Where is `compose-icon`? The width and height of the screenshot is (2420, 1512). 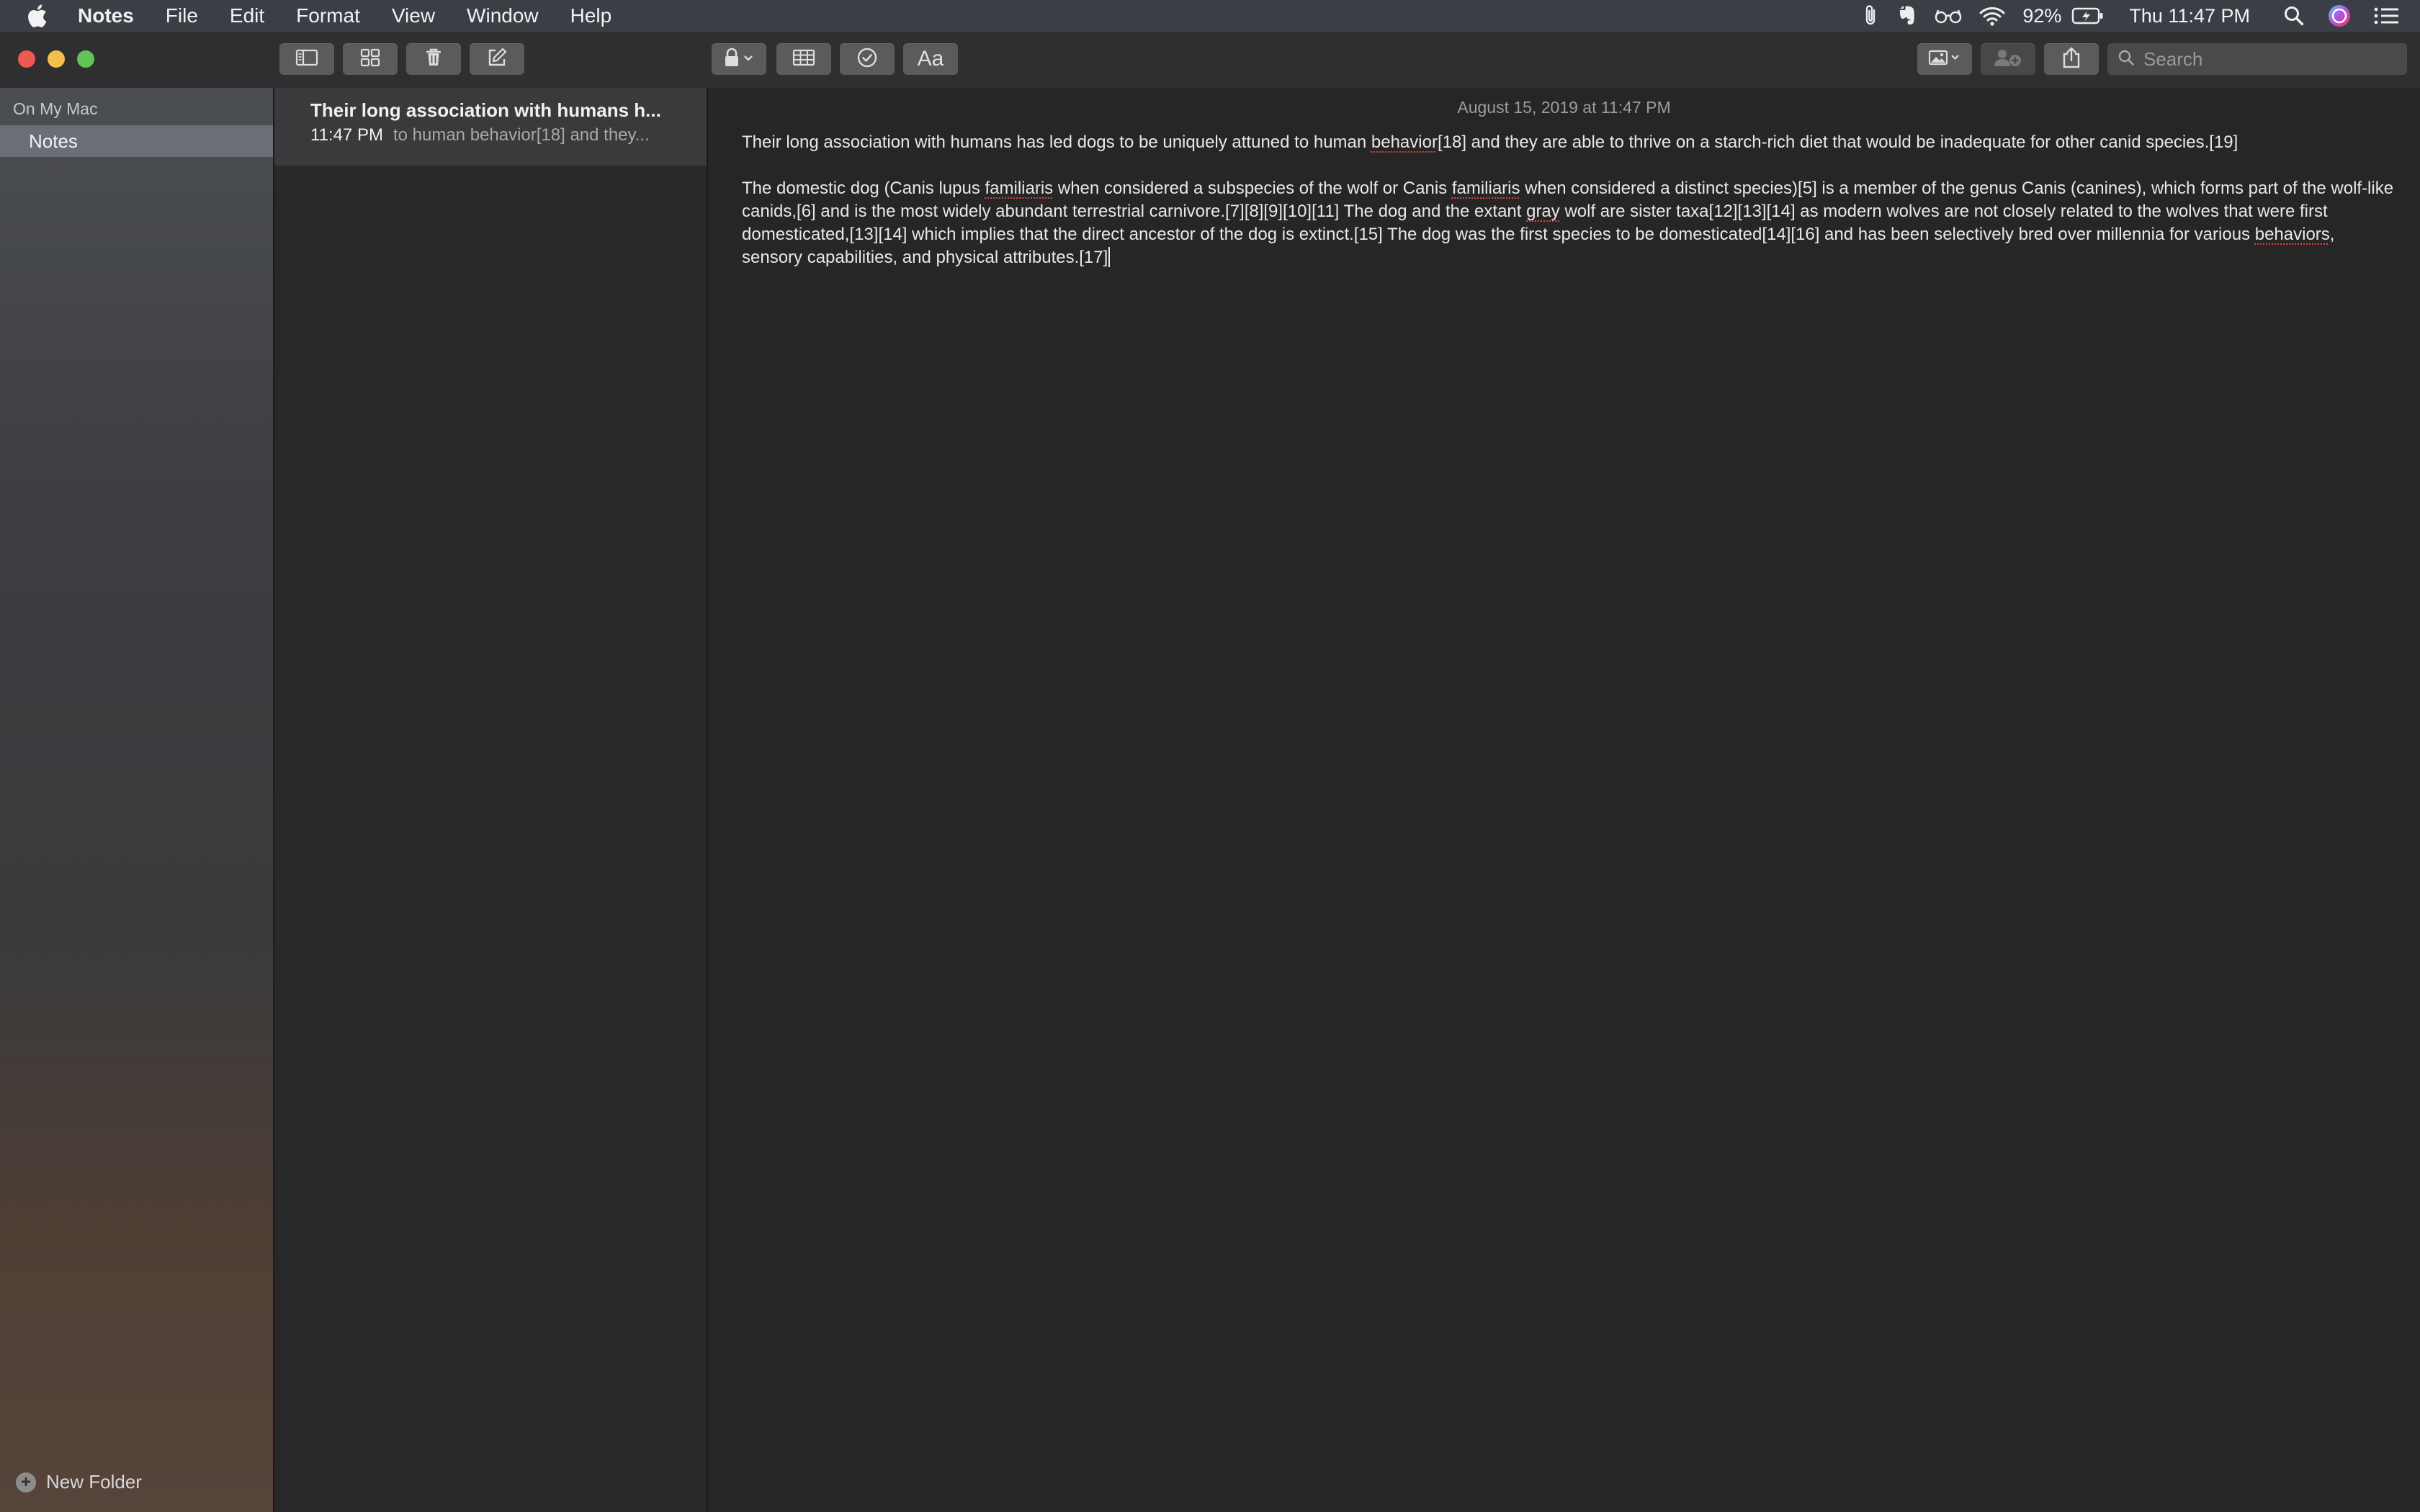 compose-icon is located at coordinates (497, 59).